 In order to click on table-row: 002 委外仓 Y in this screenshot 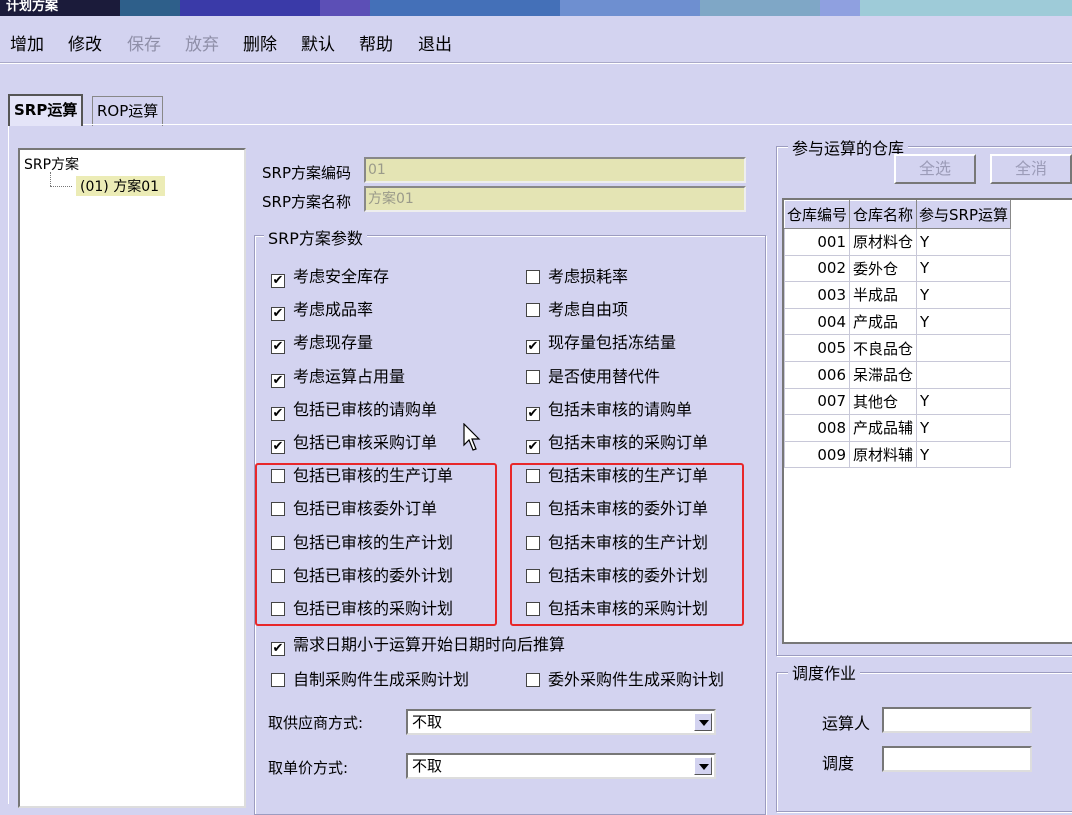, I will do `click(897, 268)`.